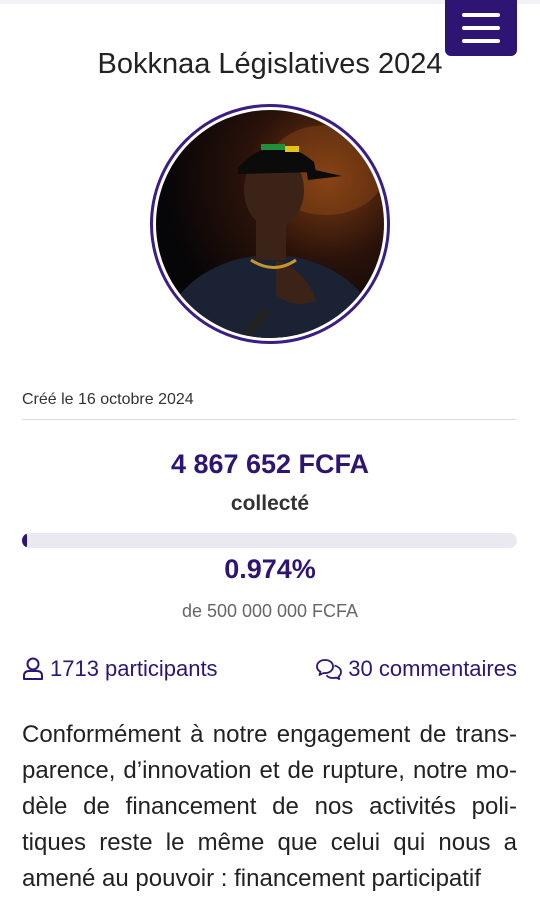 This screenshot has height=897, width=540. Describe the element at coordinates (108, 399) in the screenshot. I see `created-date: Créé le 16 octobre 2024` at that location.